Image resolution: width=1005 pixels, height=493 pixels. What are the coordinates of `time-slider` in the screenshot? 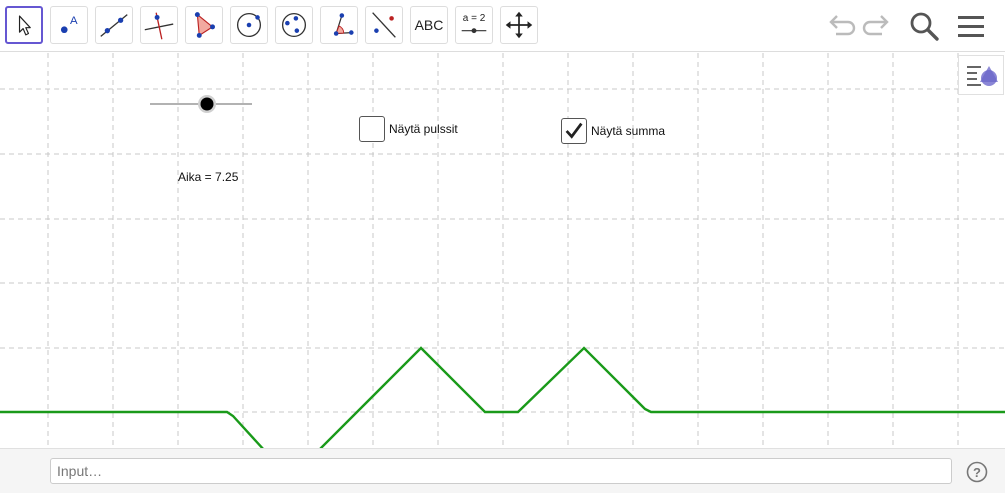 It's located at (201, 104).